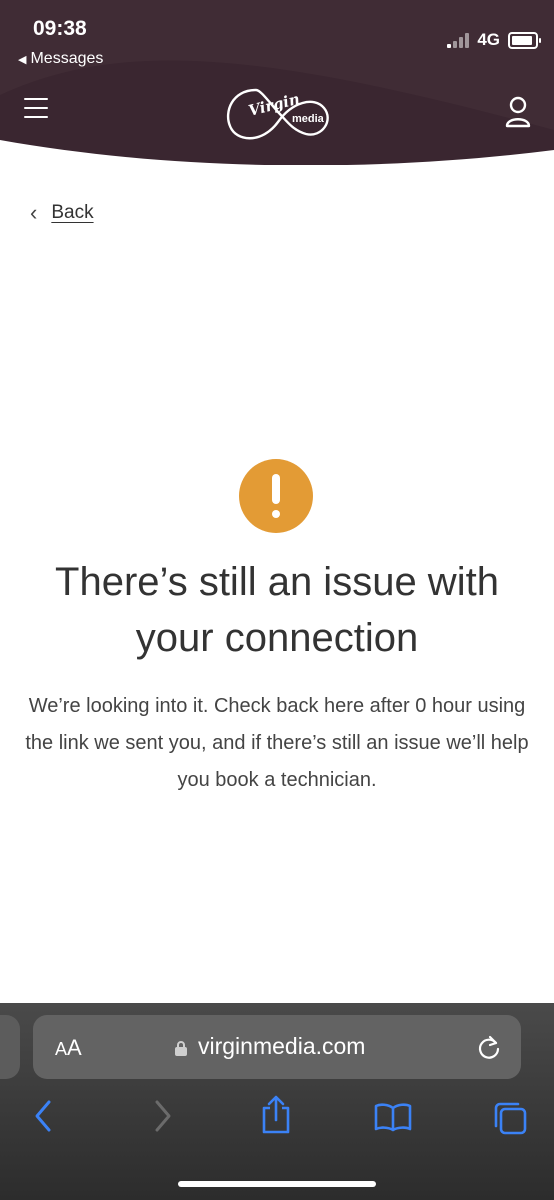 The width and height of the screenshot is (554, 1200). I want to click on status-time: 09:38, so click(60, 28).